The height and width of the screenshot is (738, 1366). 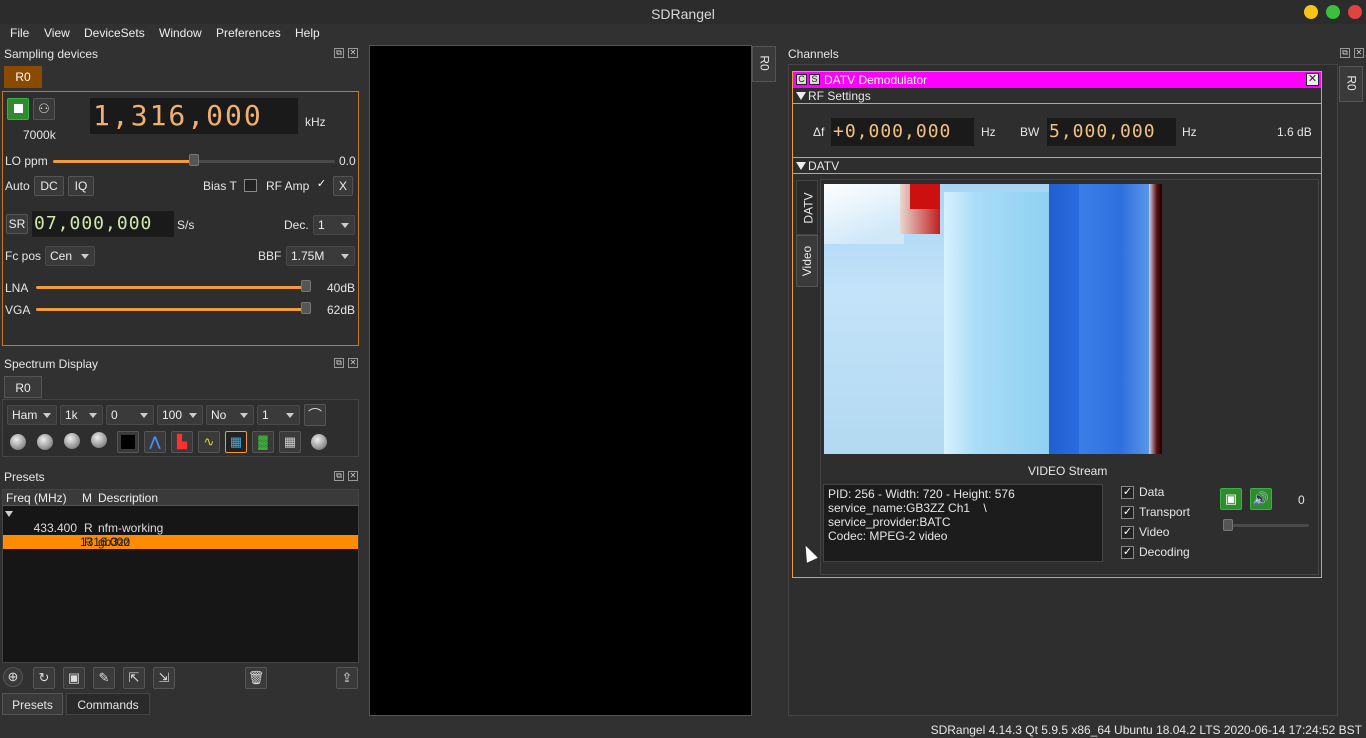 What do you see at coordinates (36, 498) in the screenshot?
I see `col-freq: Freq (MHz)` at bounding box center [36, 498].